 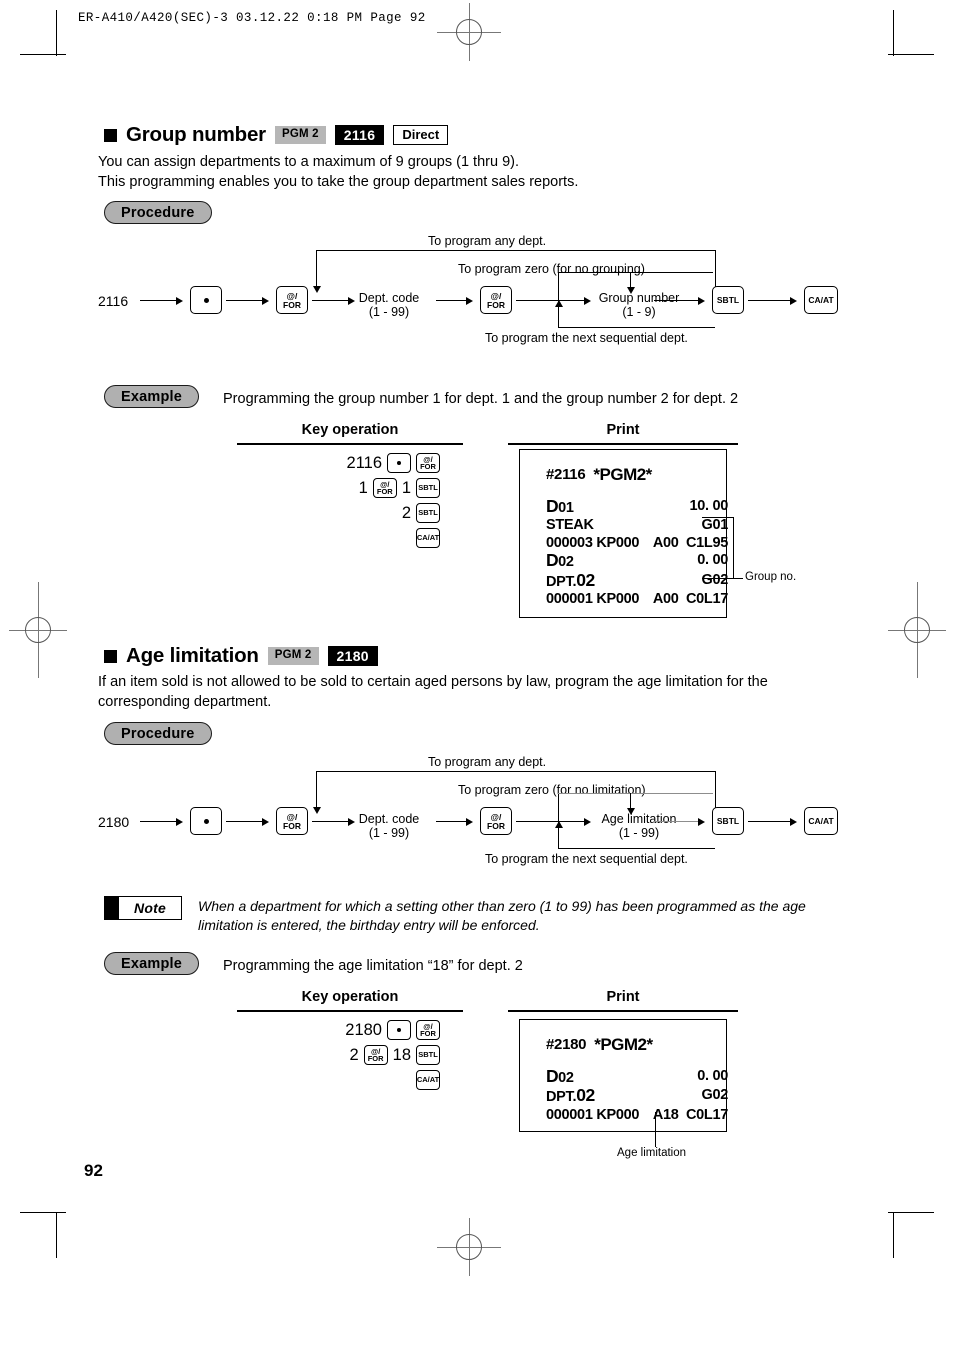 I want to click on receipt-line: D02 0. 00, so click(x=637, y=561).